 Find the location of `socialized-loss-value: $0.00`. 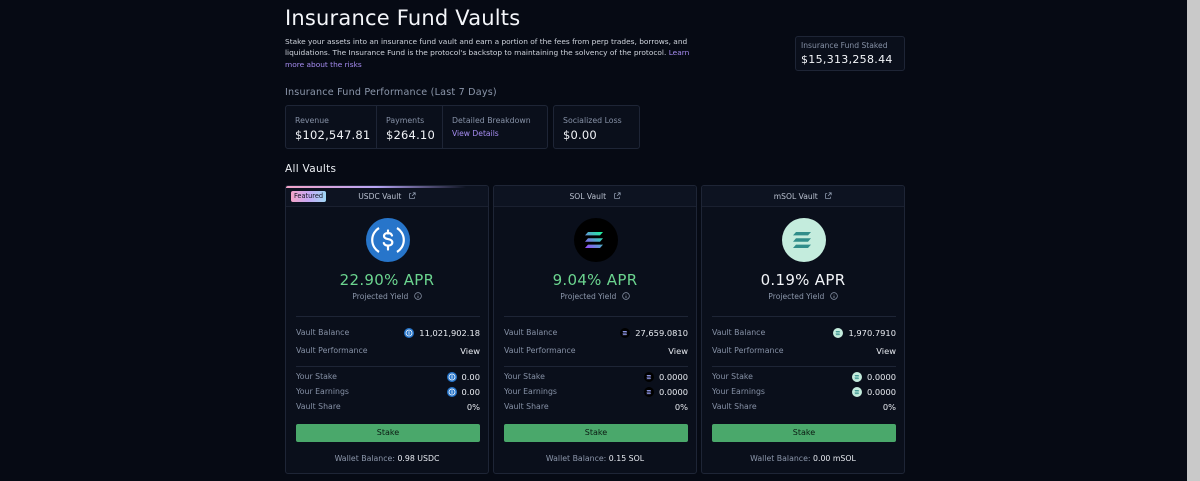

socialized-loss-value: $0.00 is located at coordinates (580, 135).